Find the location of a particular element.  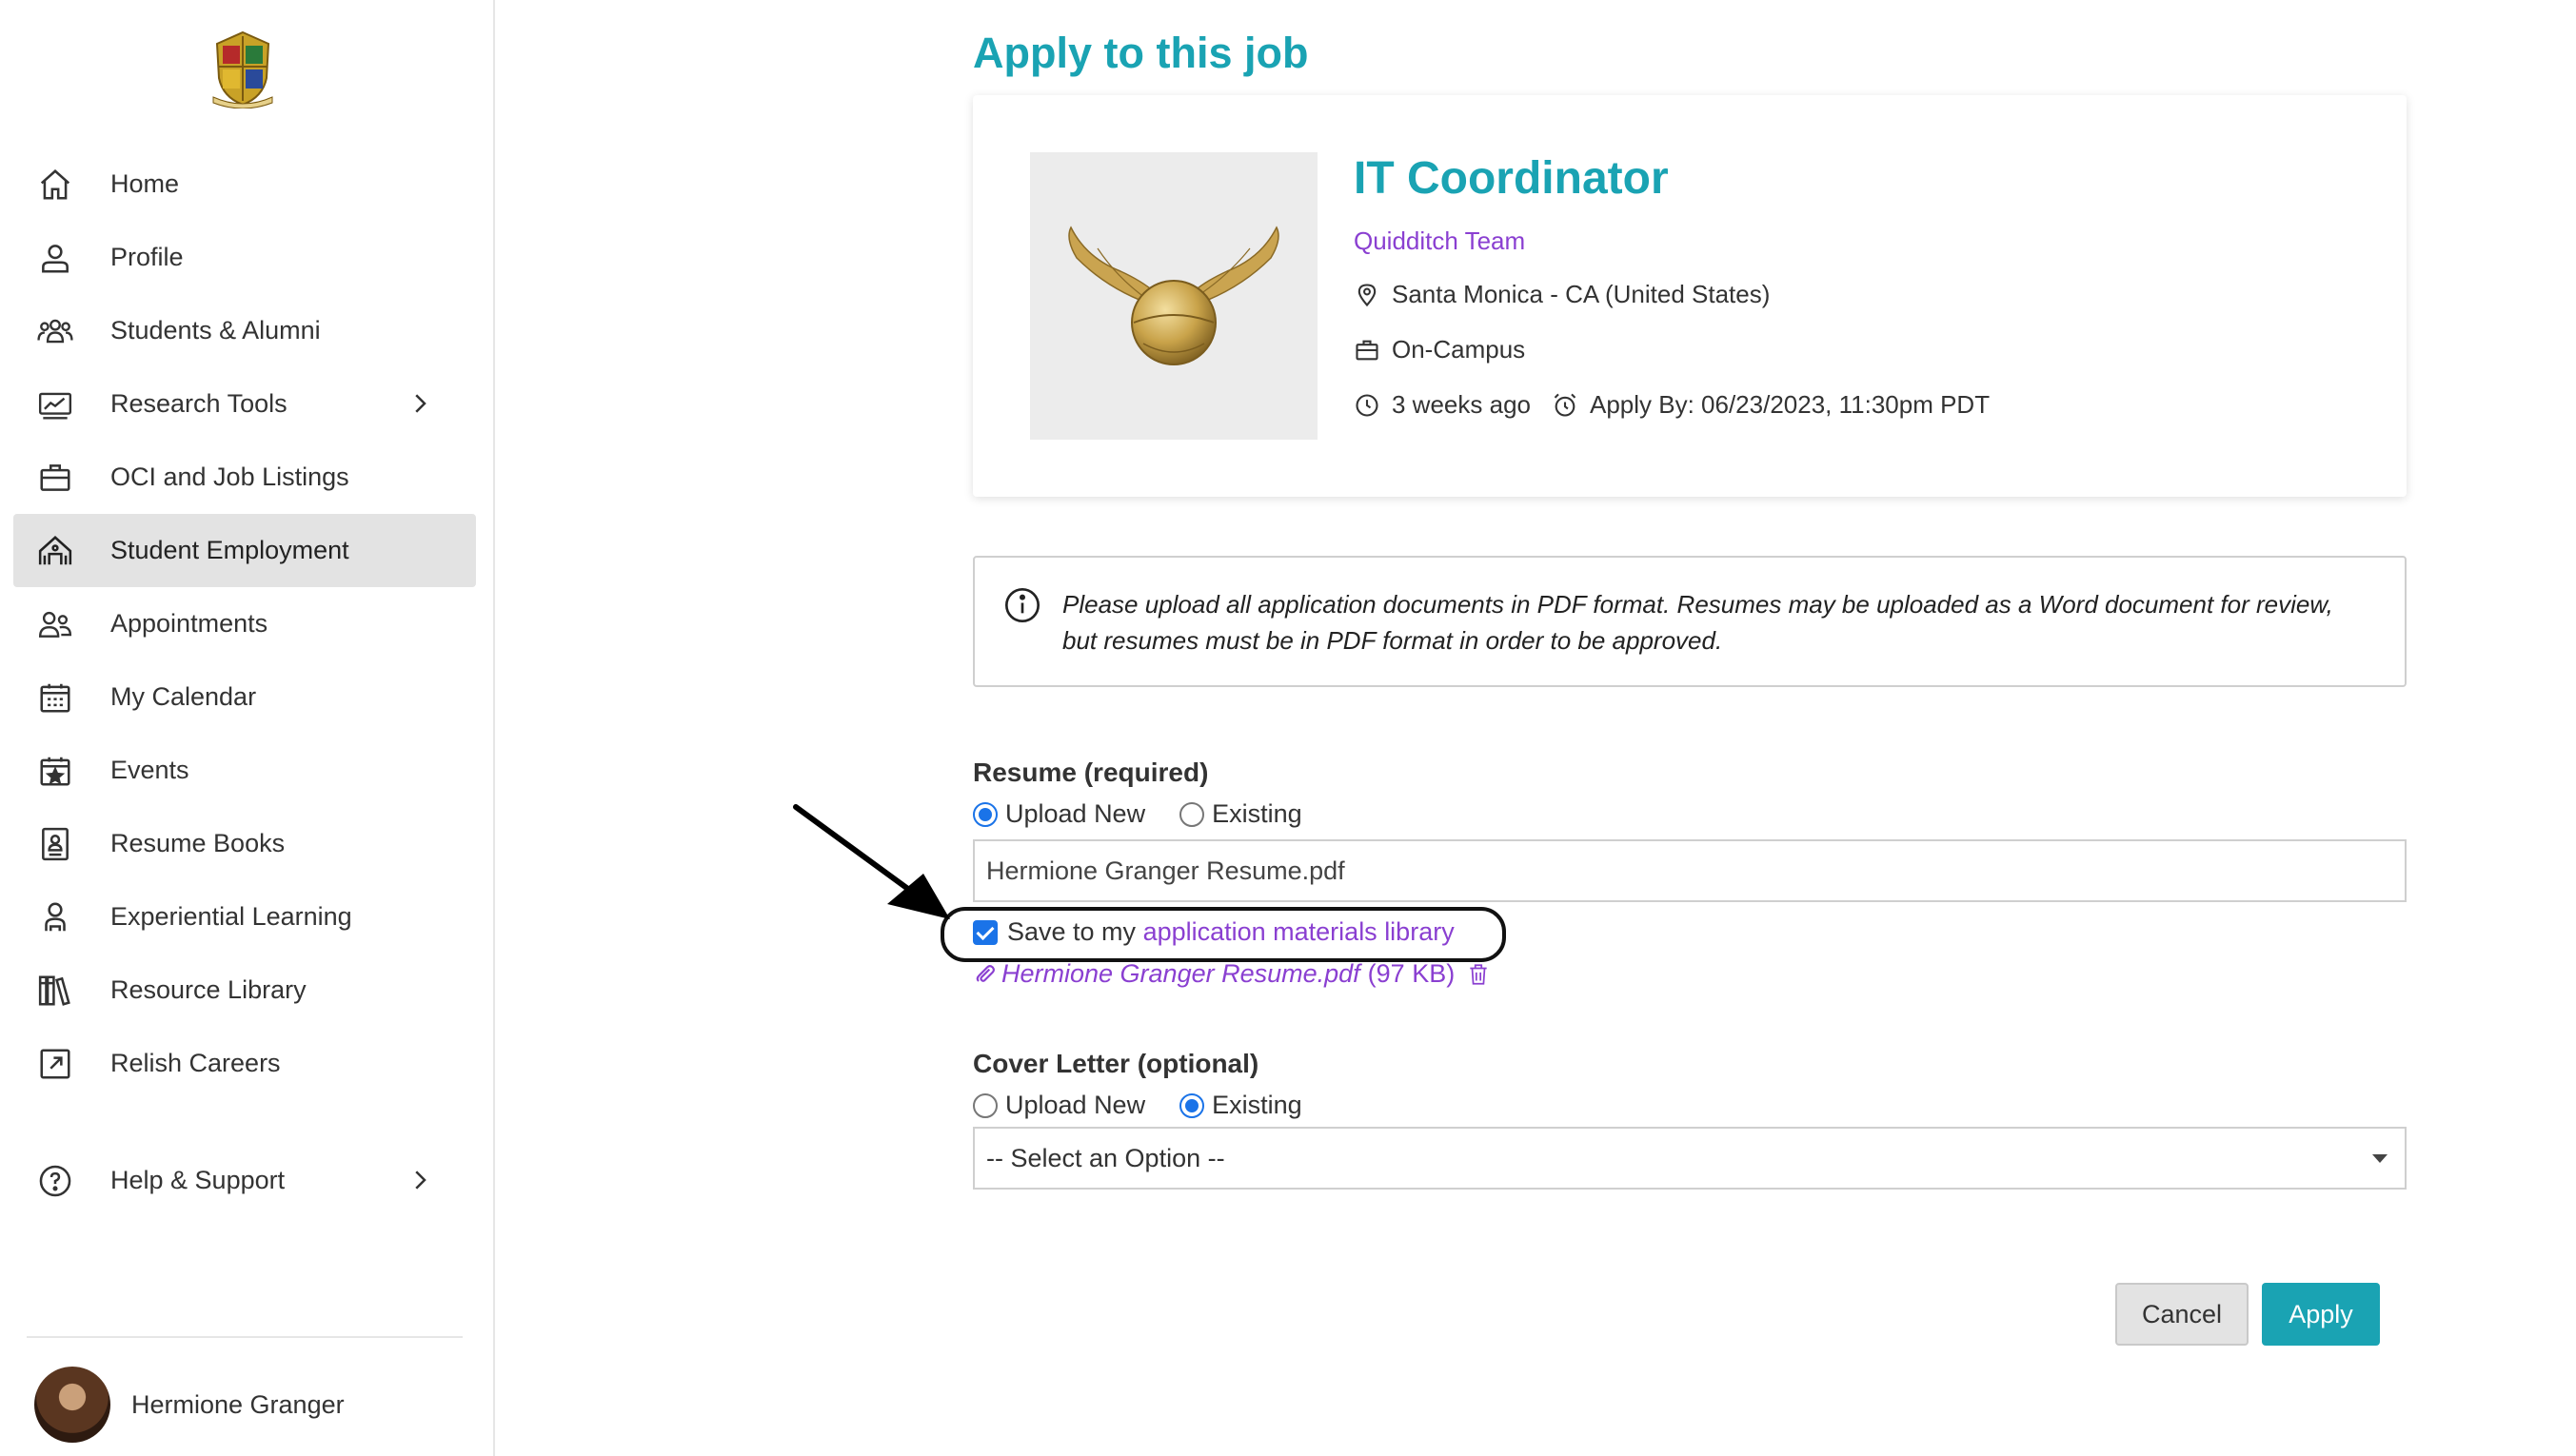

sidebar-item-label: Student Employment is located at coordinates (229, 550).